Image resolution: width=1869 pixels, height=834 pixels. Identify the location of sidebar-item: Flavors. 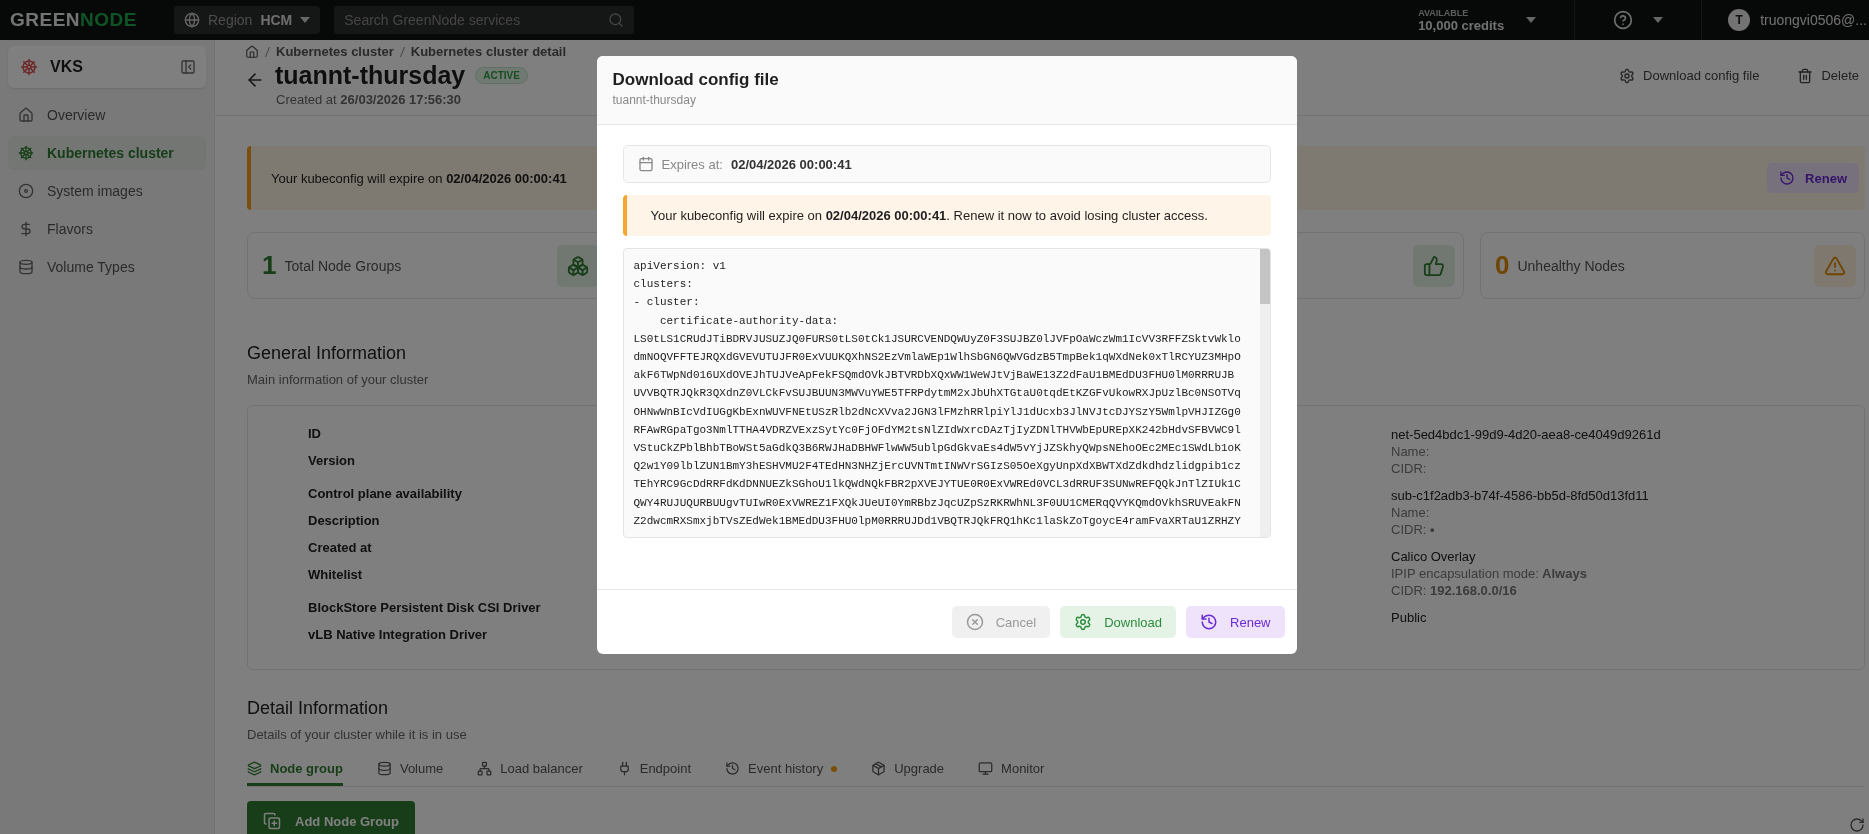
(107, 229).